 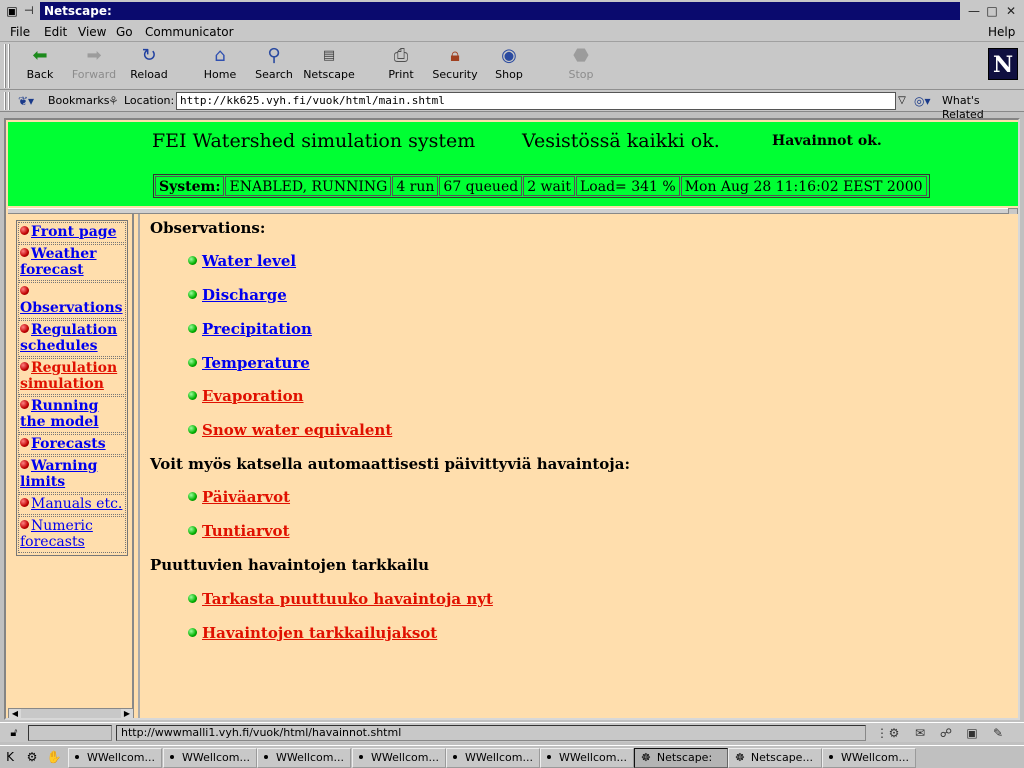 What do you see at coordinates (319, 633) in the screenshot?
I see `link-monitoring-periods: Havaintojen tarkkailujaksot` at bounding box center [319, 633].